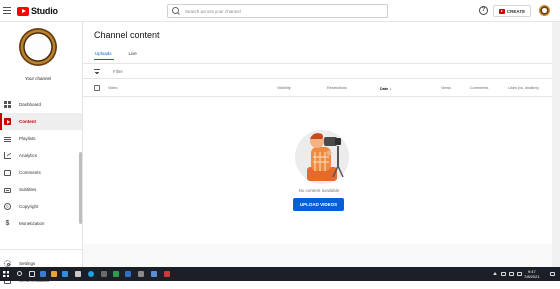 Image resolution: width=560 pixels, height=289 pixels. I want to click on empty-state-message: No content available, so click(319, 190).